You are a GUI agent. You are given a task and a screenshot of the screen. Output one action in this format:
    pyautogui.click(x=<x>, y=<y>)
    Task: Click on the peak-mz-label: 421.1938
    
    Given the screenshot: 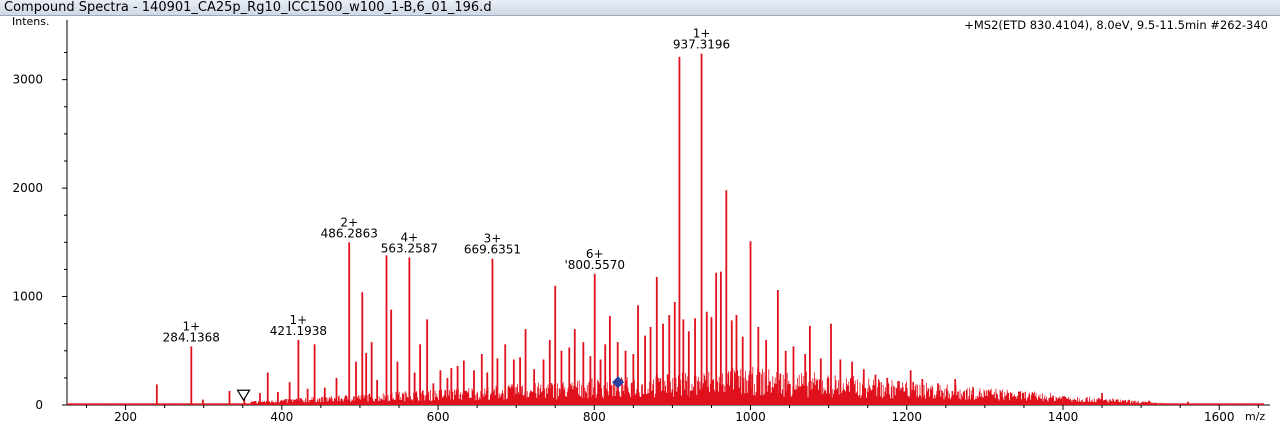 What is the action you would take?
    pyautogui.click(x=298, y=331)
    